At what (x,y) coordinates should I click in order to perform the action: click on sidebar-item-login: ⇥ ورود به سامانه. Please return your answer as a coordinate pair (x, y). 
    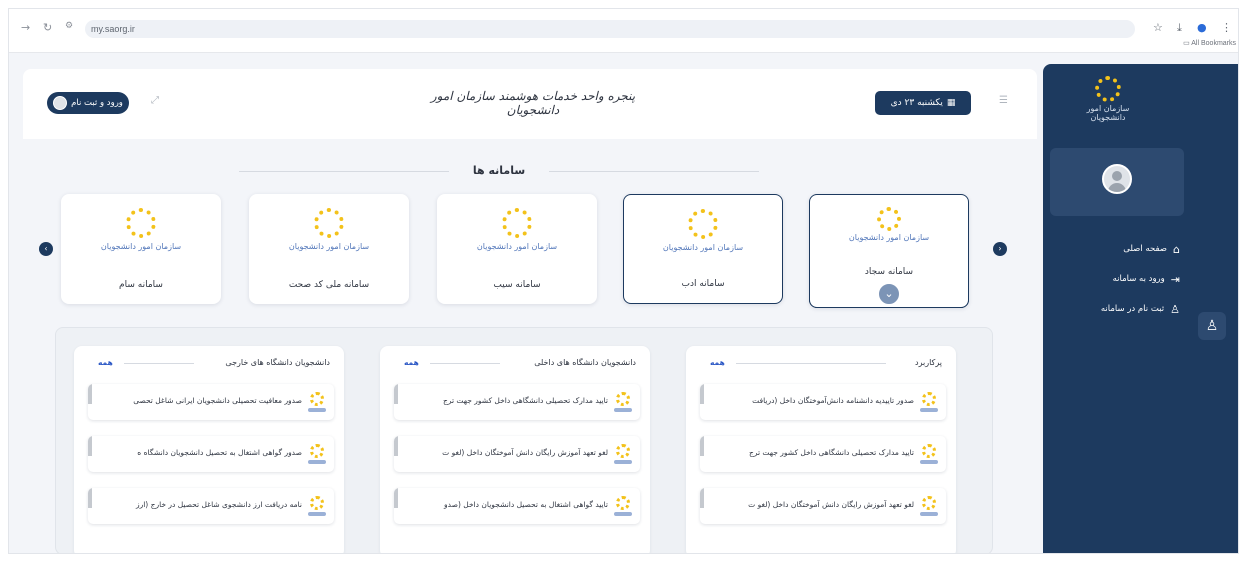
    Looking at the image, I should click on (1120, 279).